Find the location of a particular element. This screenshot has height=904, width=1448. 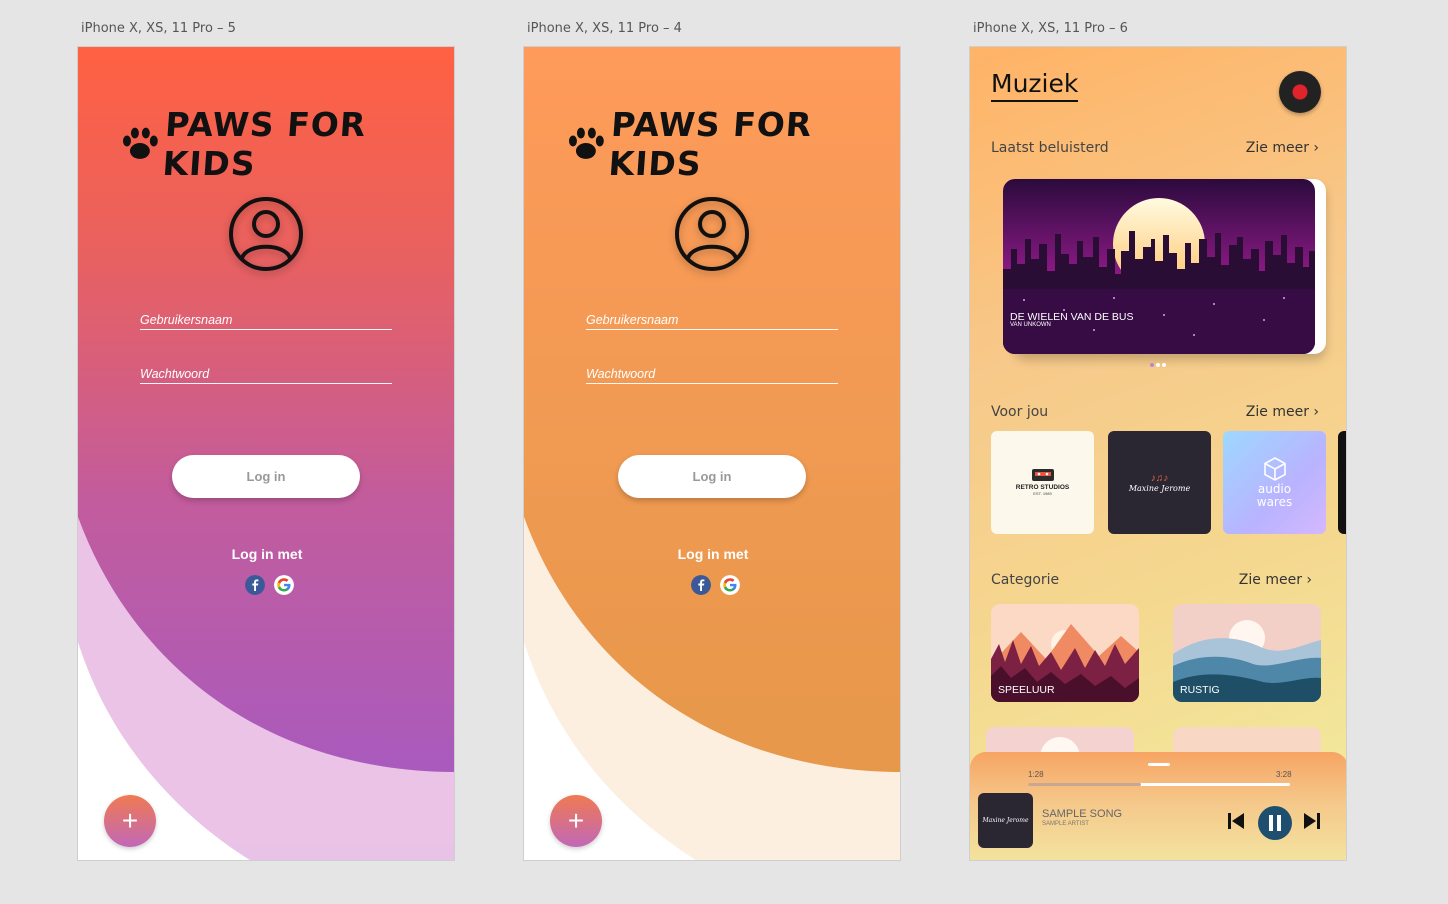

recent-track-card: DE WIELEN VAN DE BUS VAN UNKOWN is located at coordinates (1159, 266).